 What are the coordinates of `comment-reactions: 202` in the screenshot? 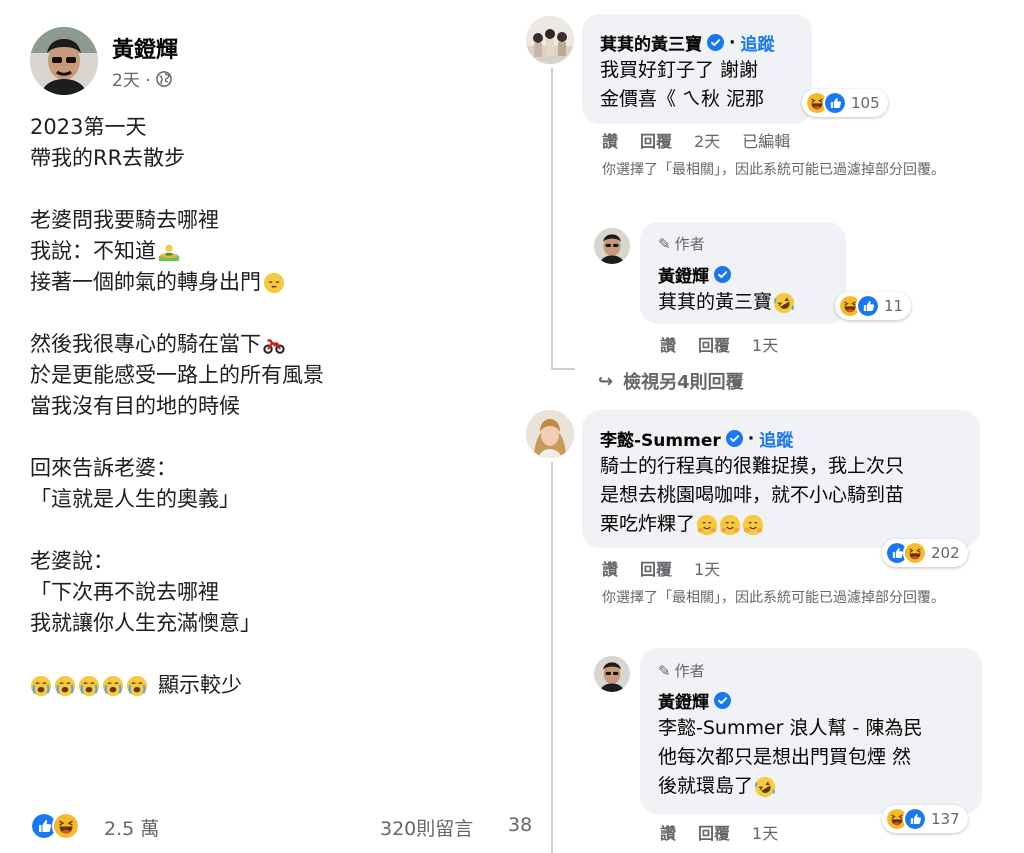 It's located at (925, 553).